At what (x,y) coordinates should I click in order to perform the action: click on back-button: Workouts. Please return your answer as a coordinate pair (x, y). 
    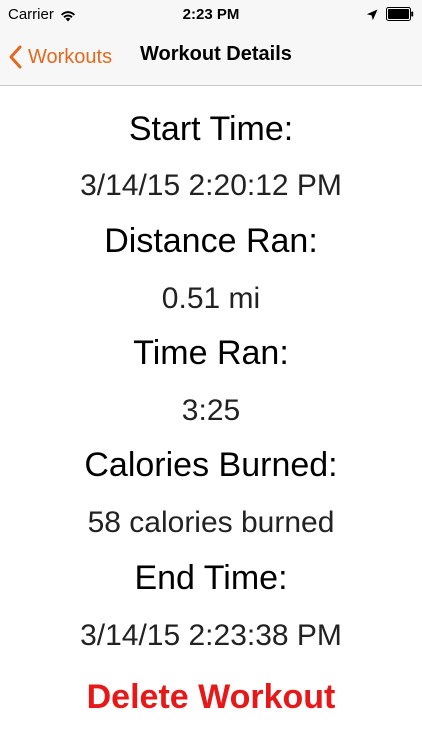
    Looking at the image, I should click on (60, 57).